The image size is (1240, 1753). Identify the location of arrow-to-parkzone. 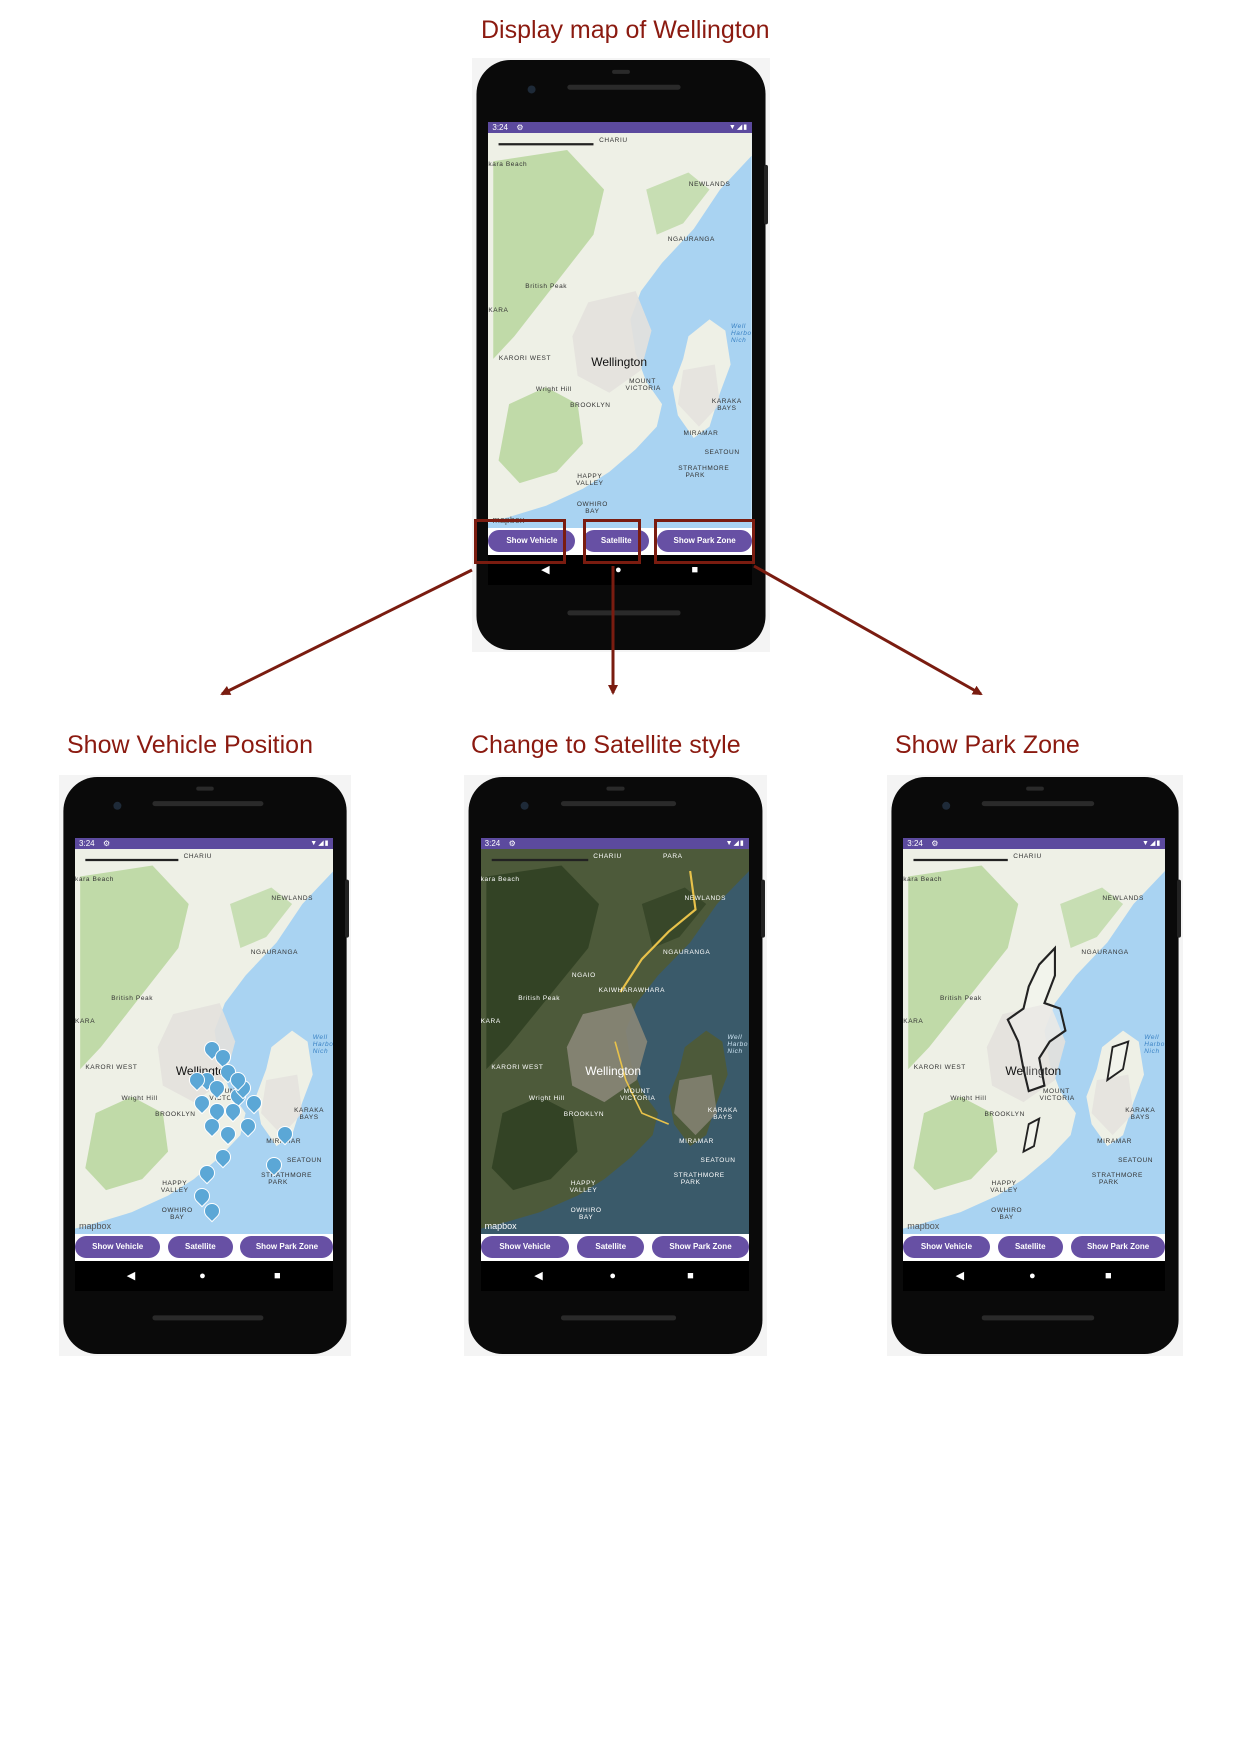
(868, 630).